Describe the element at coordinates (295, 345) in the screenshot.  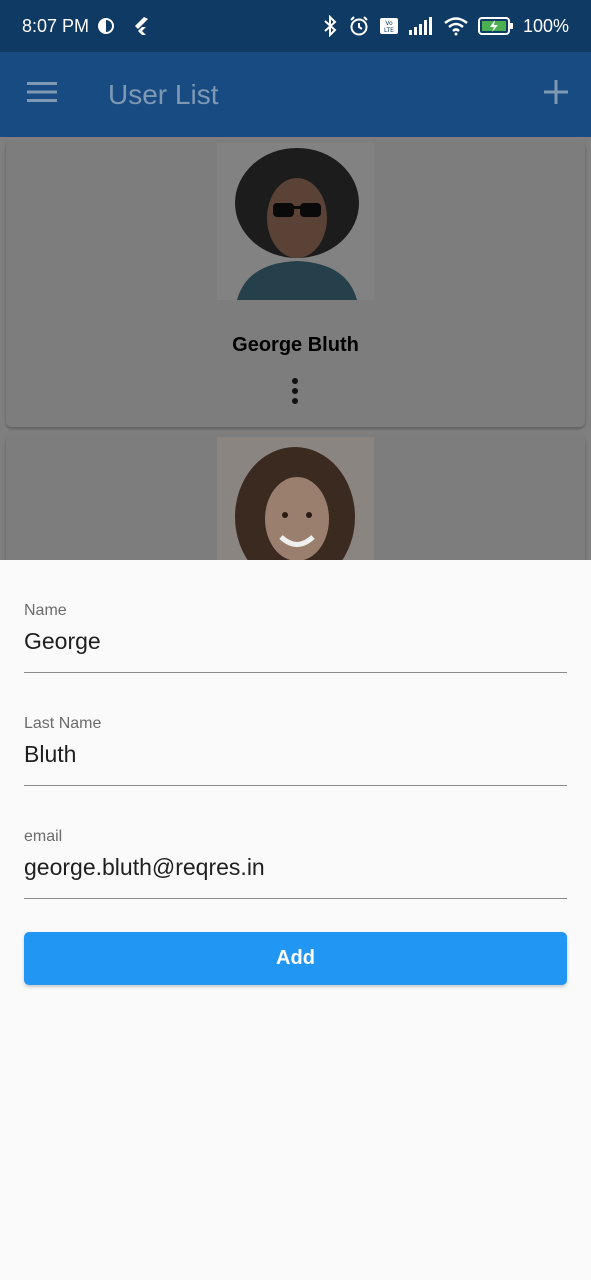
I see `user-name: George Bluth` at that location.